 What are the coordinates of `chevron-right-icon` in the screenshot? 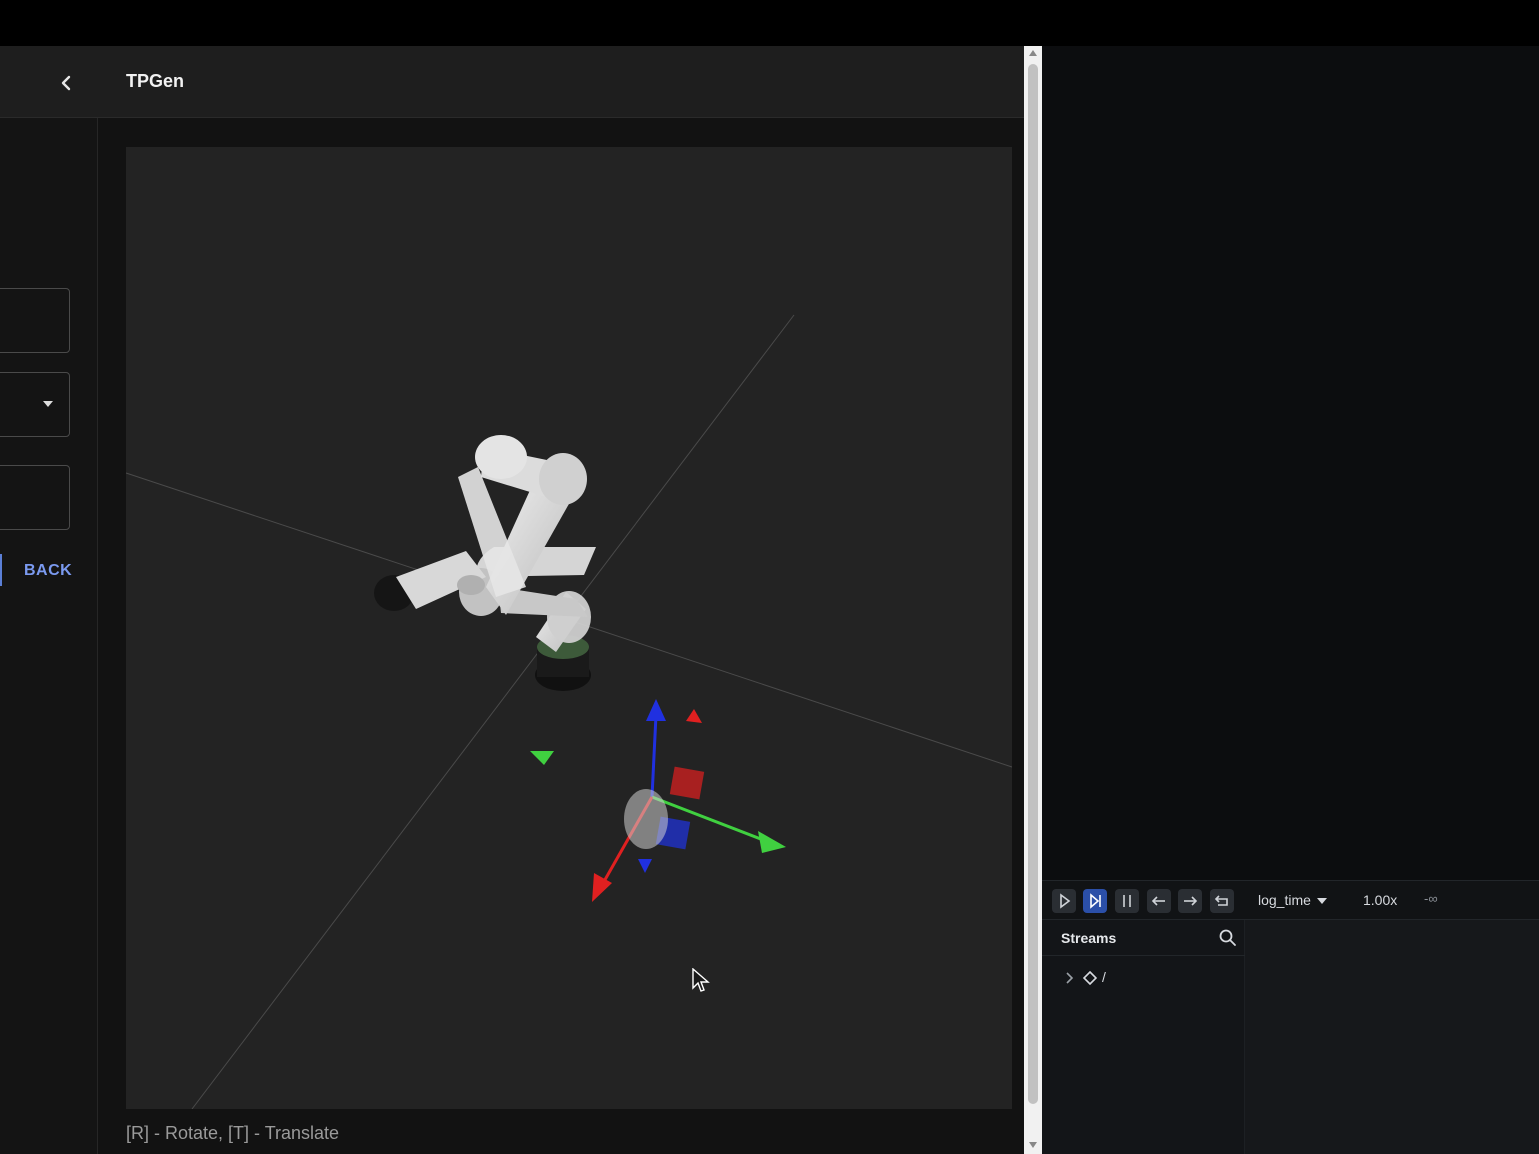 It's located at (1070, 978).